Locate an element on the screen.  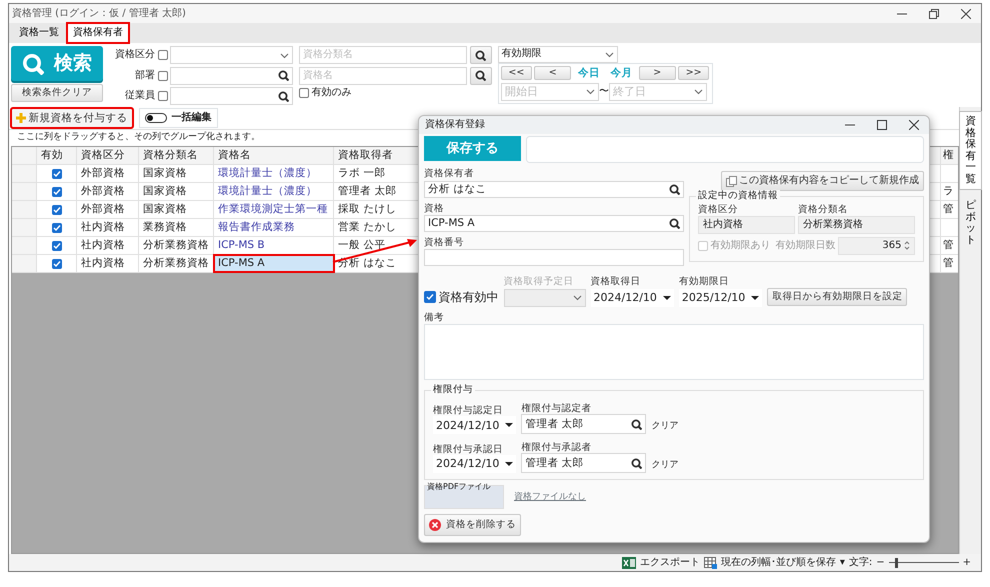
copy-icon is located at coordinates (731, 181).